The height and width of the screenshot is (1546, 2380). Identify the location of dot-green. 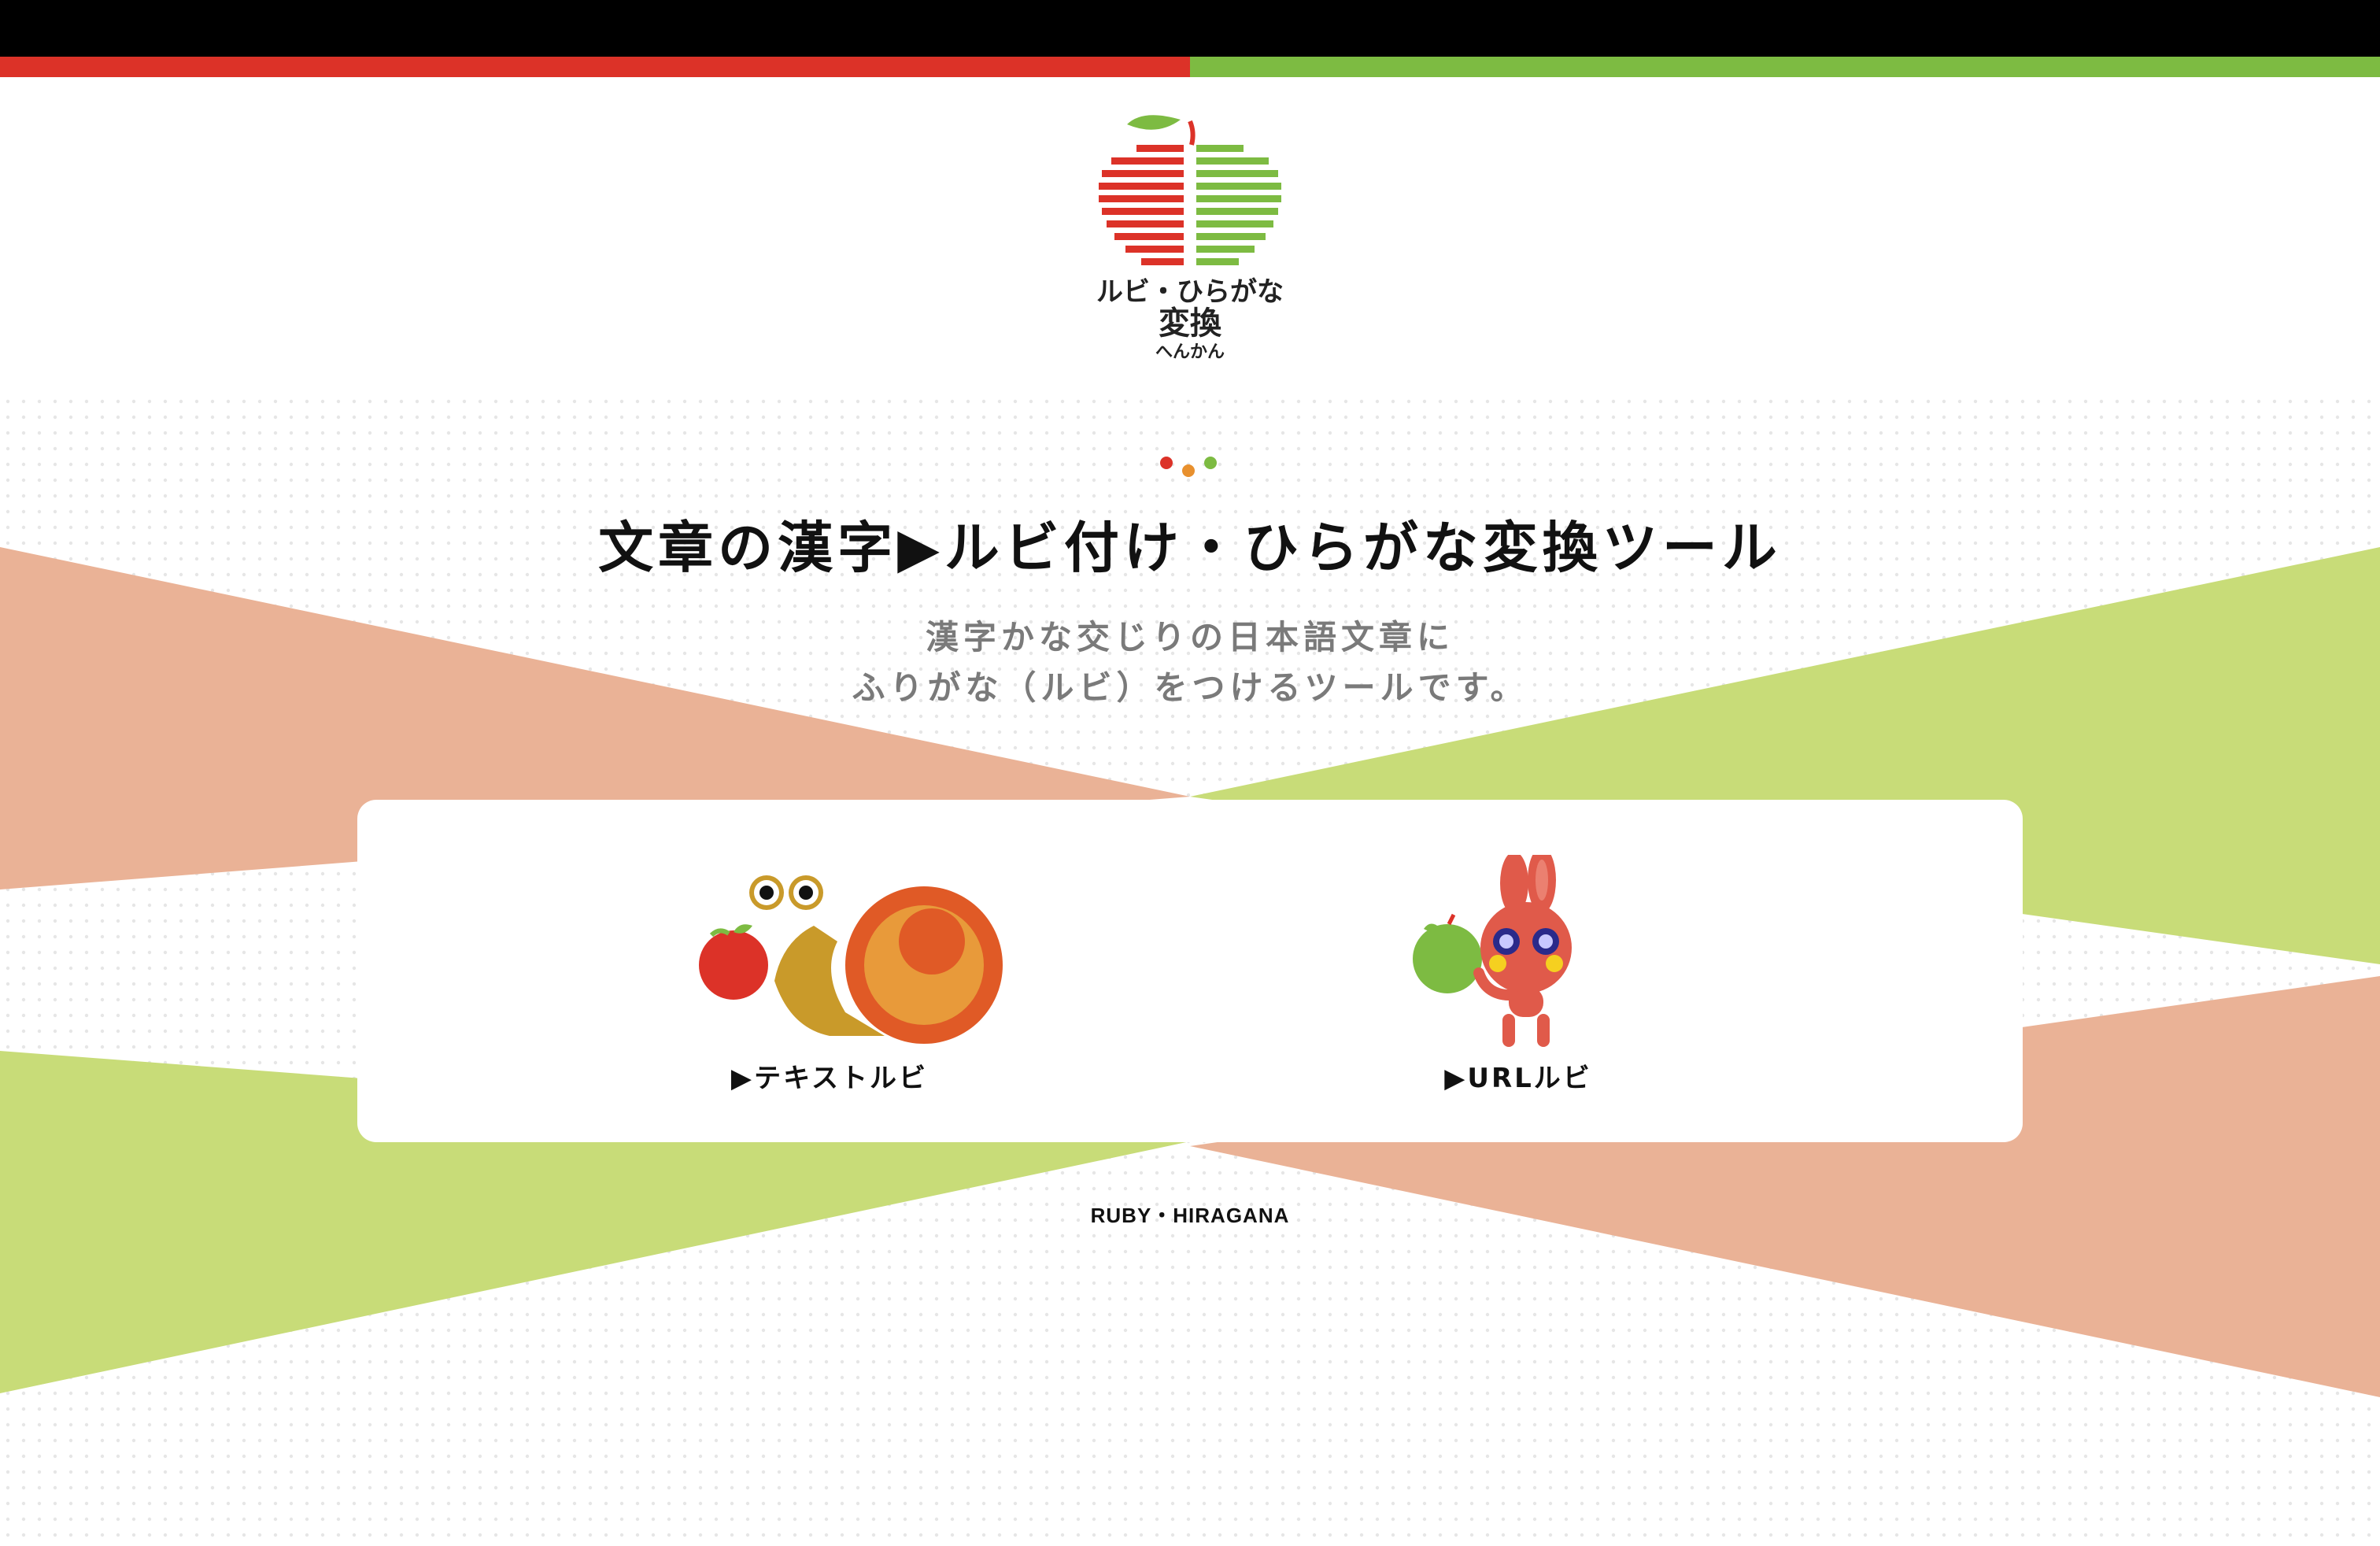
(1210, 463).